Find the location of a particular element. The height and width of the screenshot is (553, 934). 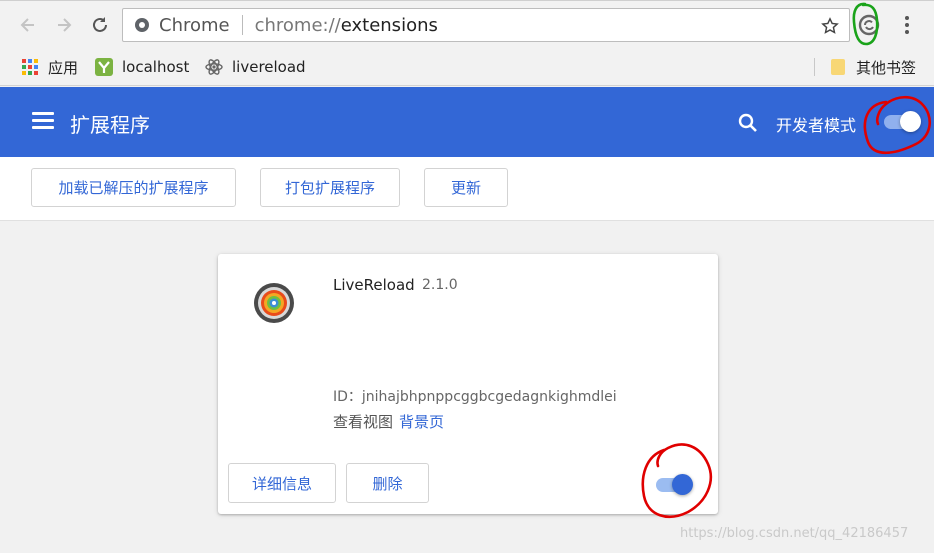

action-bar: 加载已解压的扩展程序 打包扩展程序 更新 is located at coordinates (467, 189).